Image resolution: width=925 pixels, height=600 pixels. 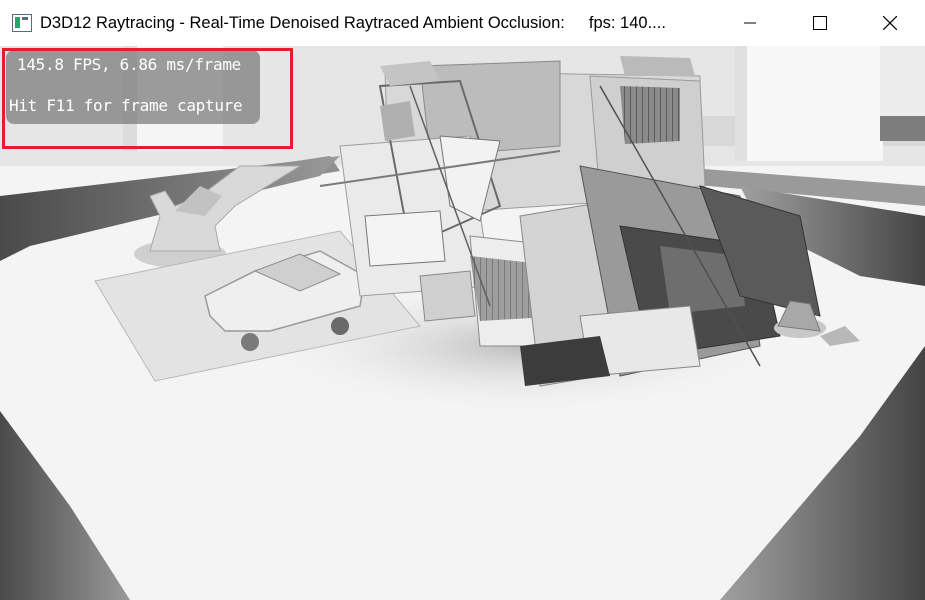 I want to click on minimize-icon, so click(x=750, y=23).